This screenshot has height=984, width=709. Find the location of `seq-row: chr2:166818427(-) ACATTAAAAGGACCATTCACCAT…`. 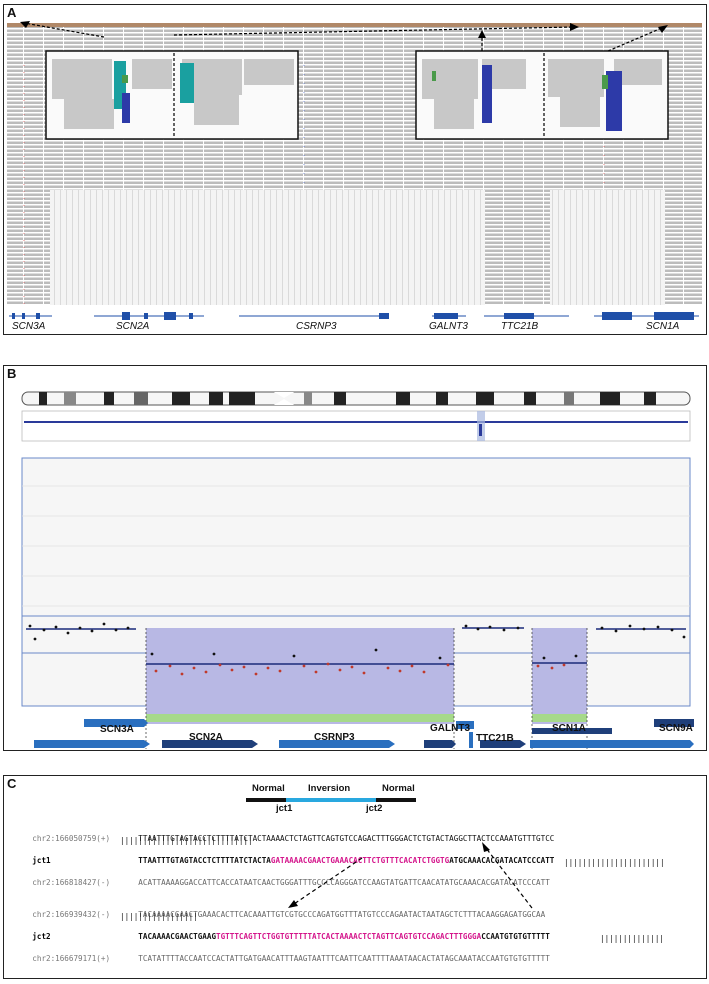

seq-row: chr2:166818427(-) ACATTAAAAGGACCATTCACCAT… is located at coordinates (282, 882).